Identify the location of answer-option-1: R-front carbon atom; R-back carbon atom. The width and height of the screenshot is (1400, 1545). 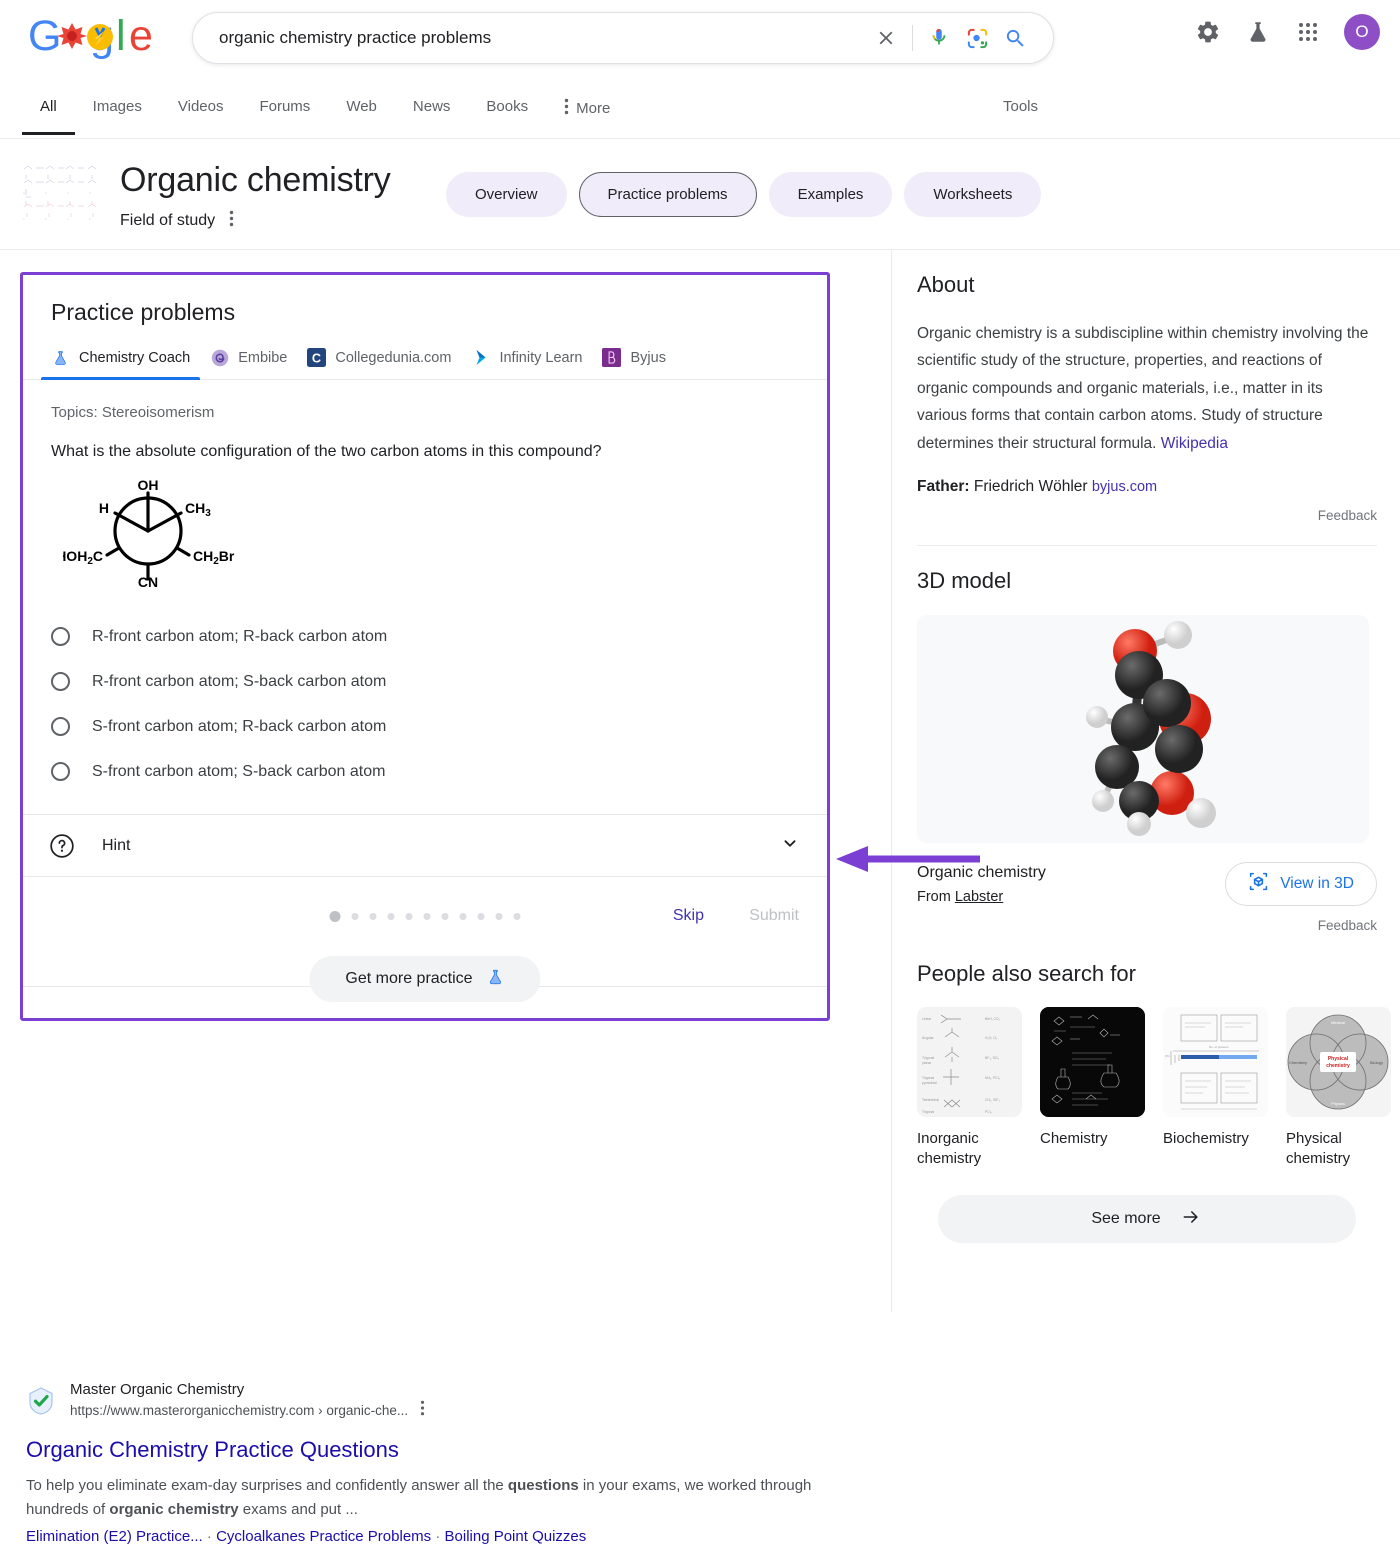
(425, 636).